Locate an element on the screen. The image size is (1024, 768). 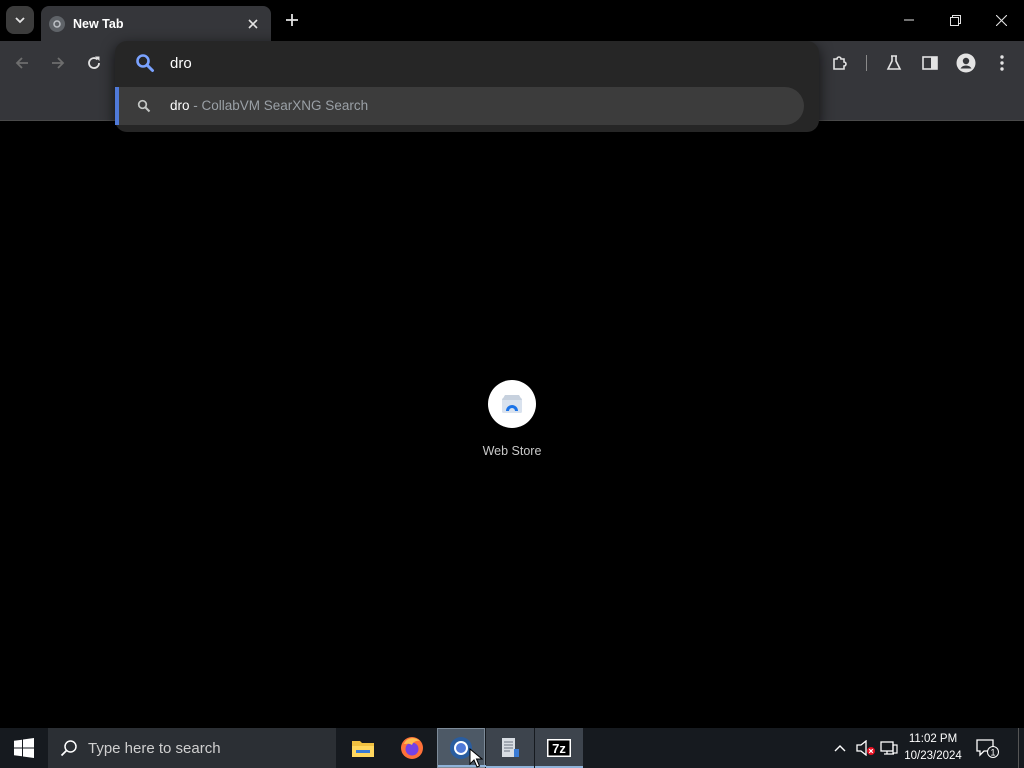
arrow-right-icon is located at coordinates (58, 63).